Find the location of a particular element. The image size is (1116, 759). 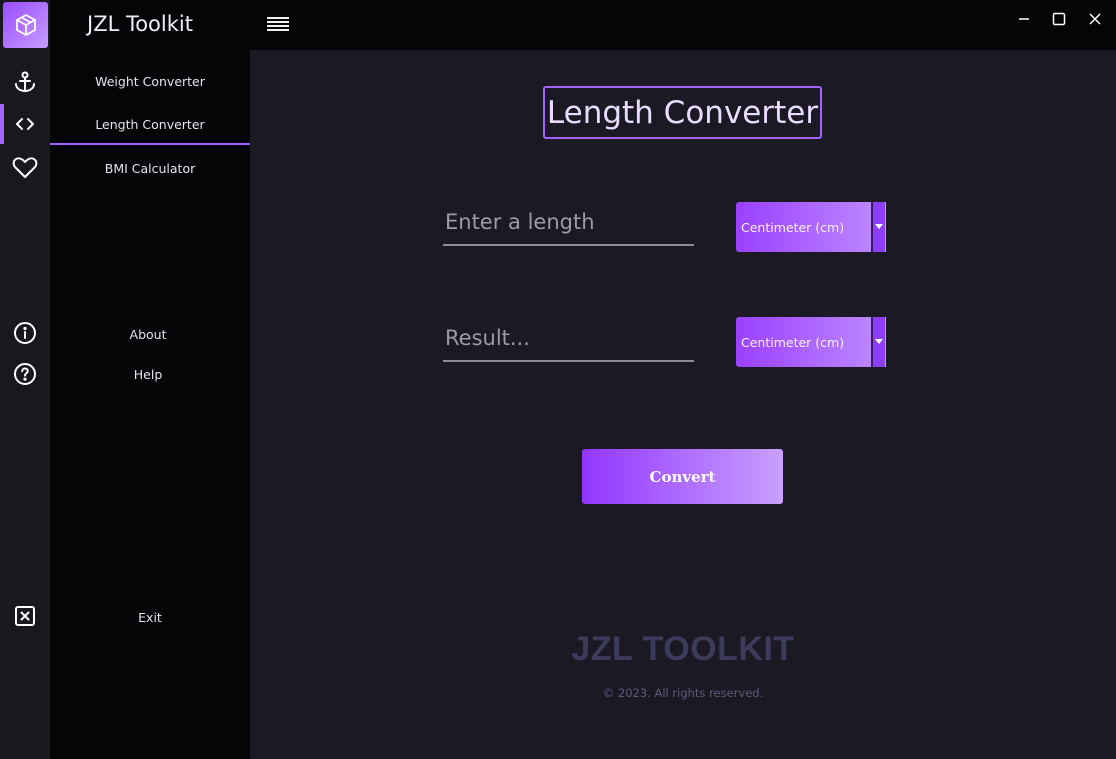

app-logo is located at coordinates (25, 25).